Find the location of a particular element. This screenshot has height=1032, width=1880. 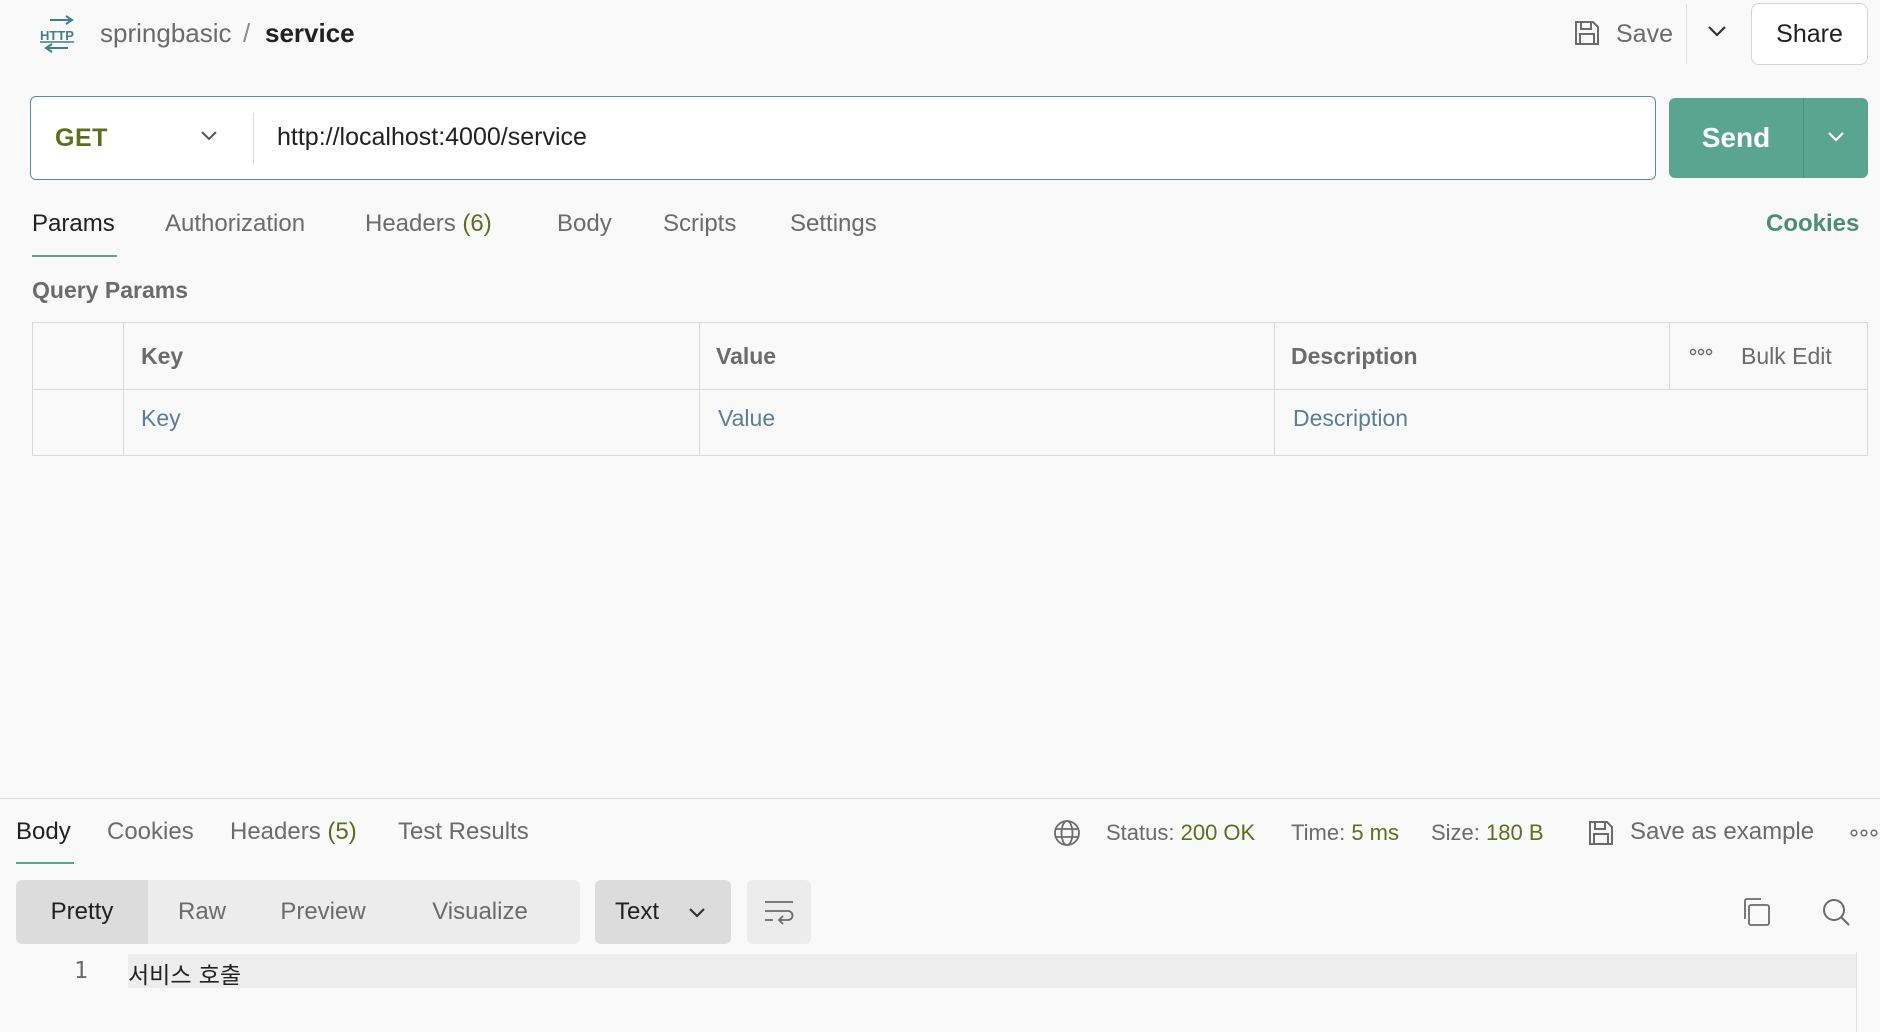

breadcrumb-request-name: service is located at coordinates (310, 33).